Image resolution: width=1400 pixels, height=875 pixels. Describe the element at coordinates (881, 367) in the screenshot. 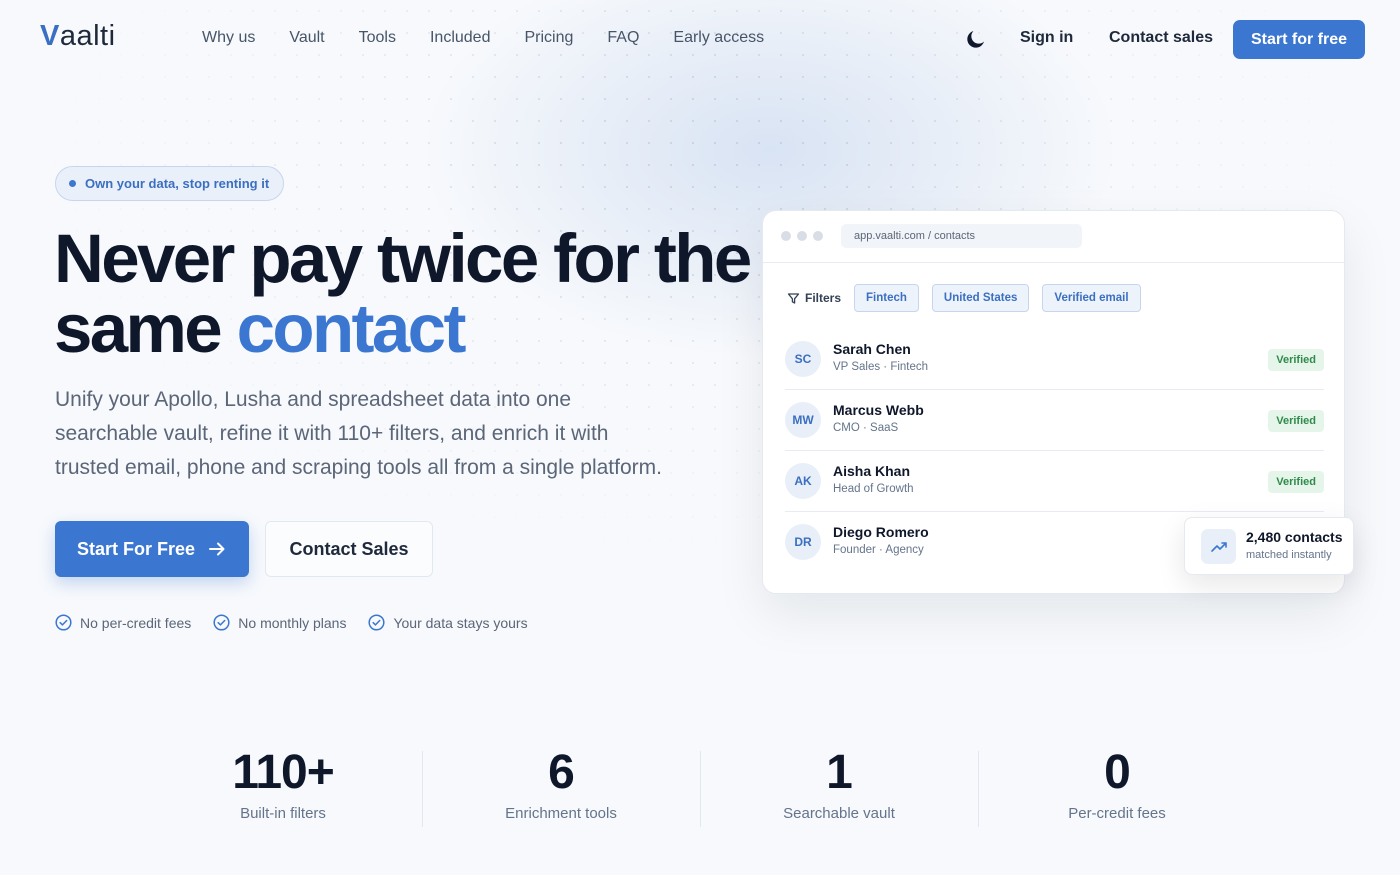

I see `contact-role: VP Sales · Fintech` at that location.